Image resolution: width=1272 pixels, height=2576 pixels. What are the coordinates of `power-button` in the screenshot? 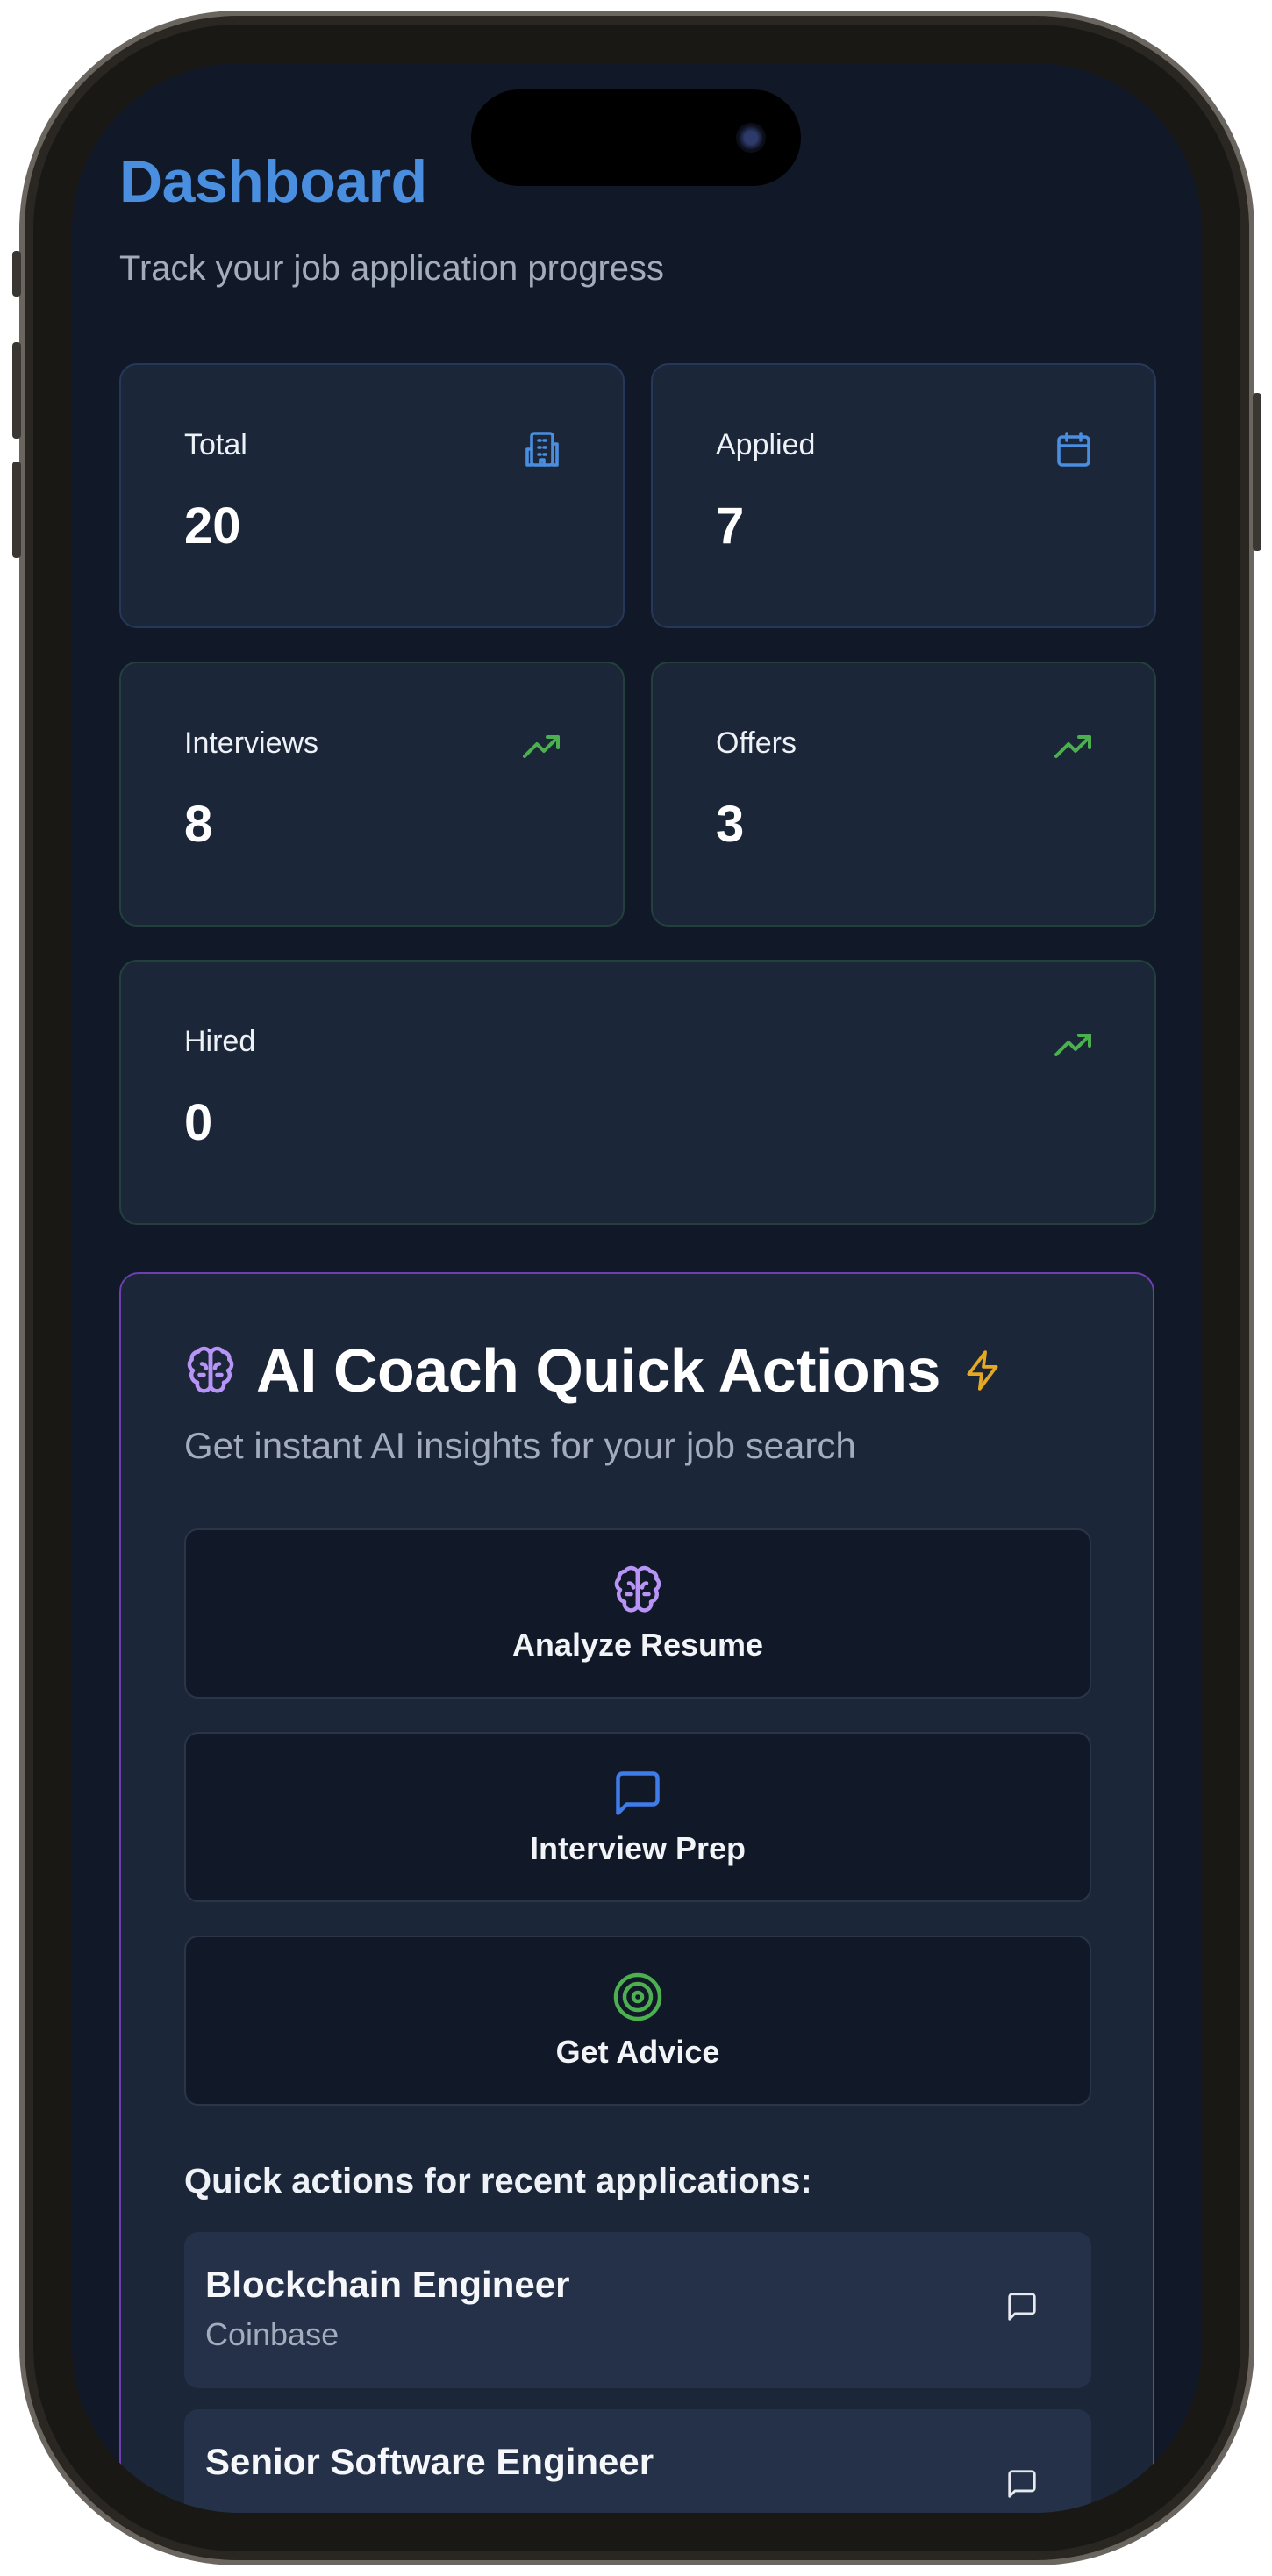 It's located at (1257, 472).